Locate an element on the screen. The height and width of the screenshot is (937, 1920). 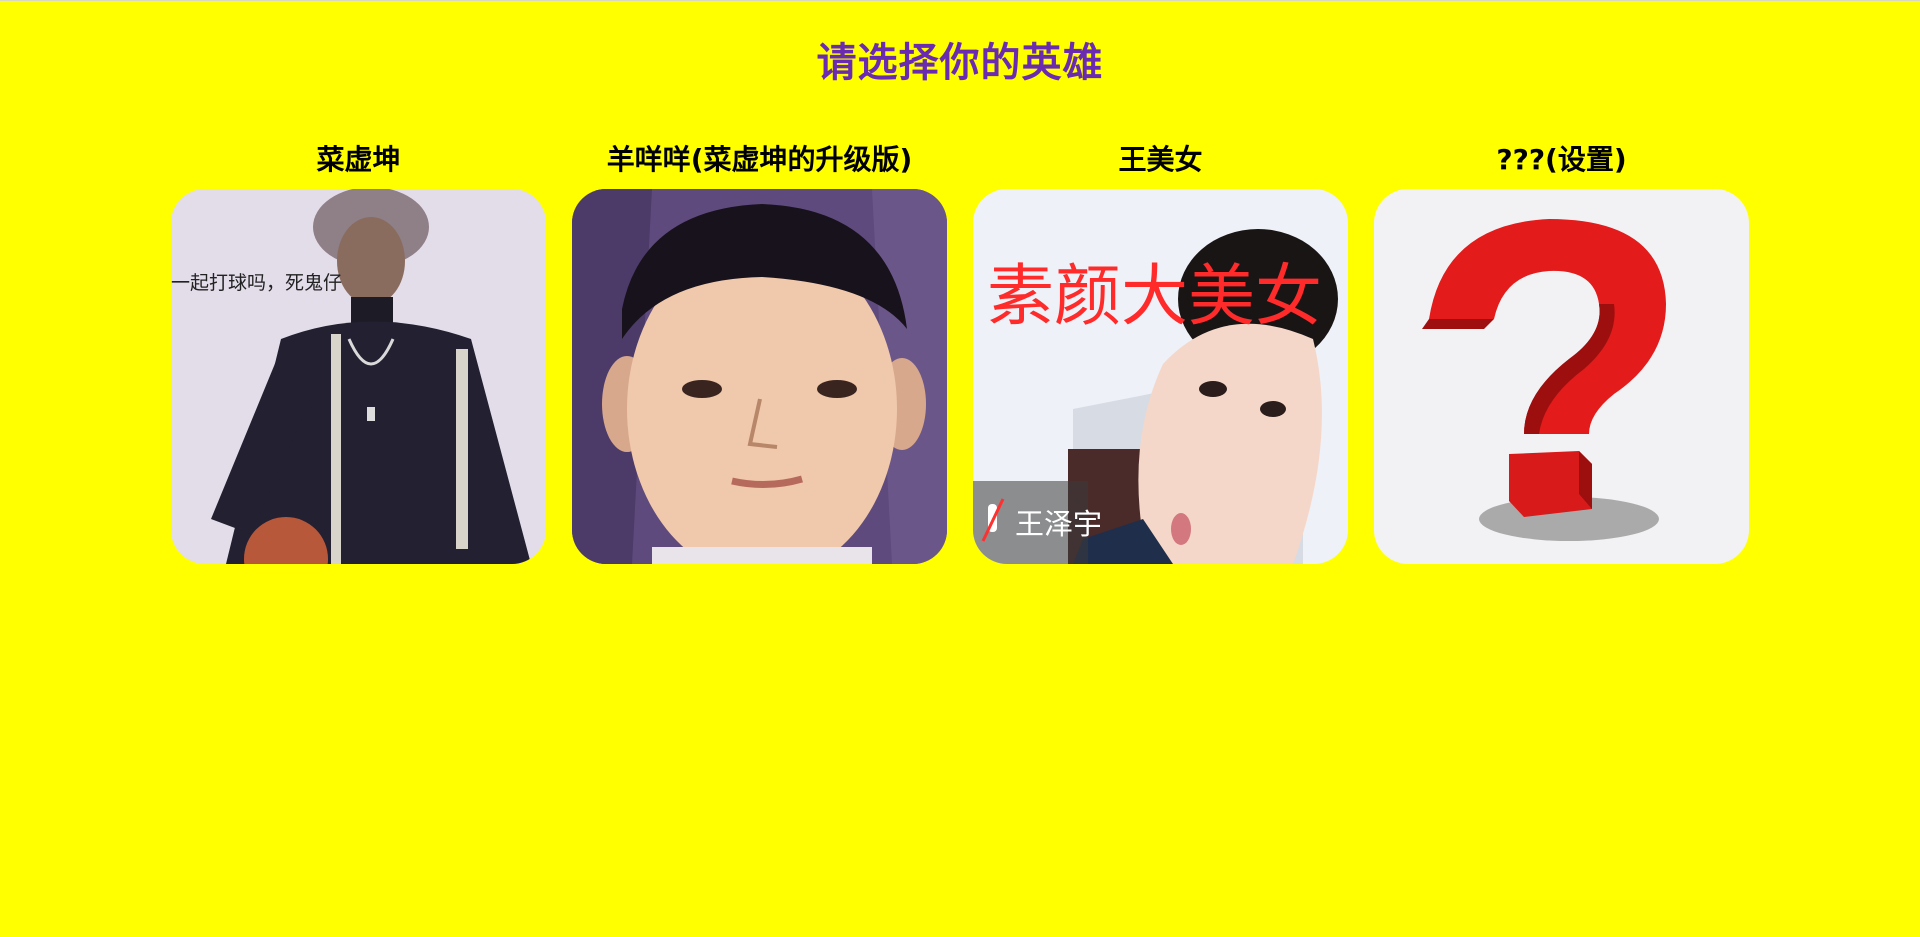
hero-card-wangmeinu: 王美女 王泽宇 素颜大美女 is located at coordinates (1160, 352).